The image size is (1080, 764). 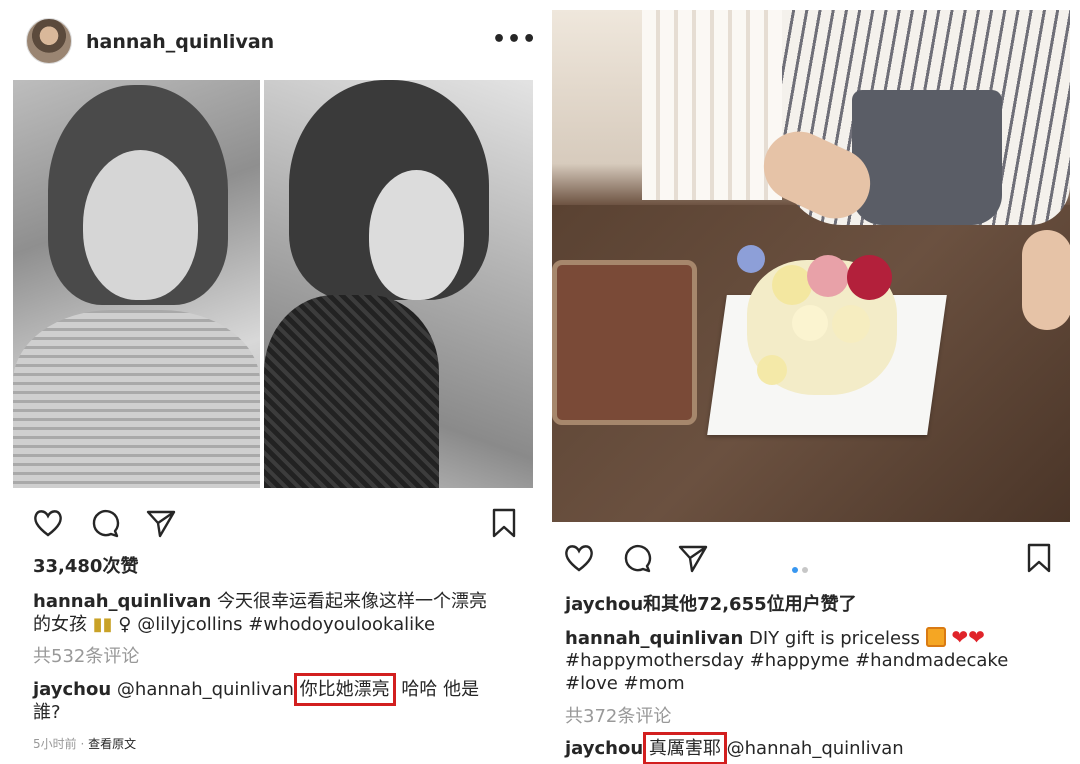 I want to click on female-sign: ♀, so click(x=125, y=624).